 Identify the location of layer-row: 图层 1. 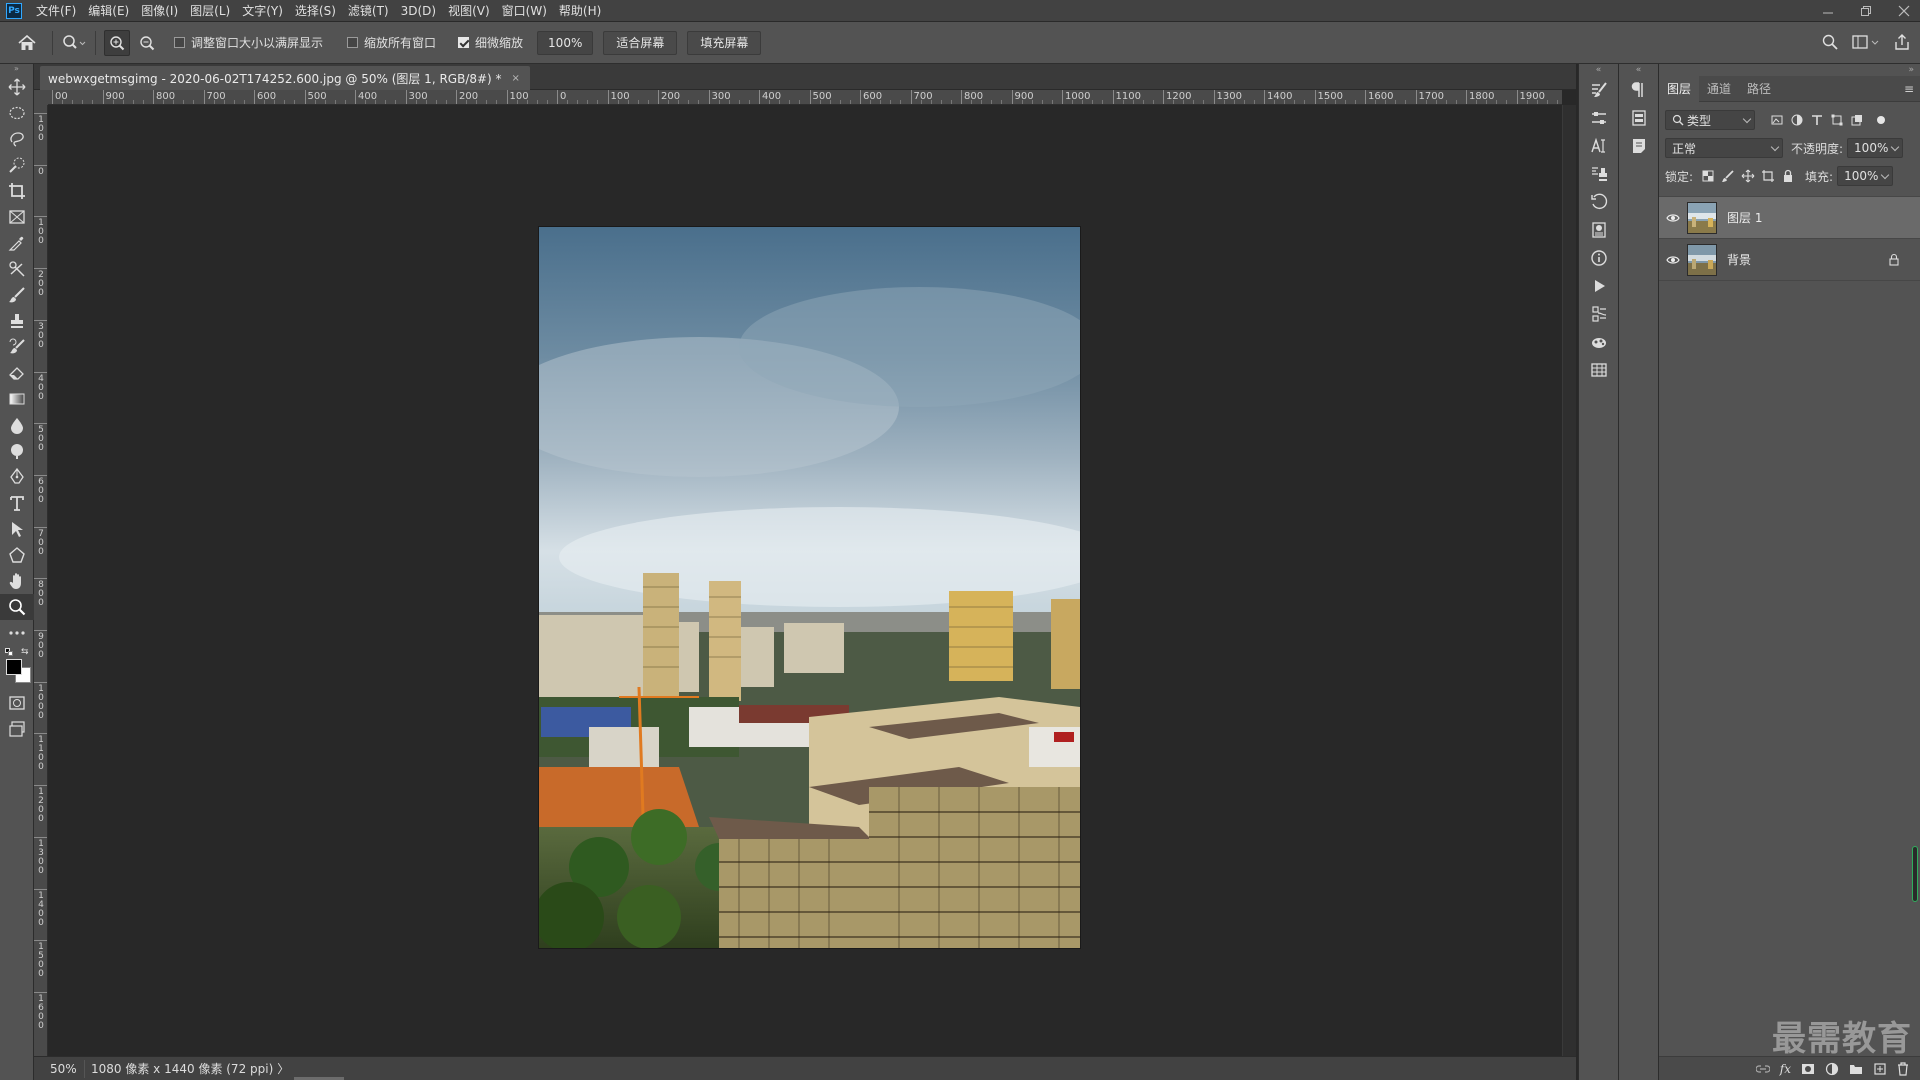
(1789, 218).